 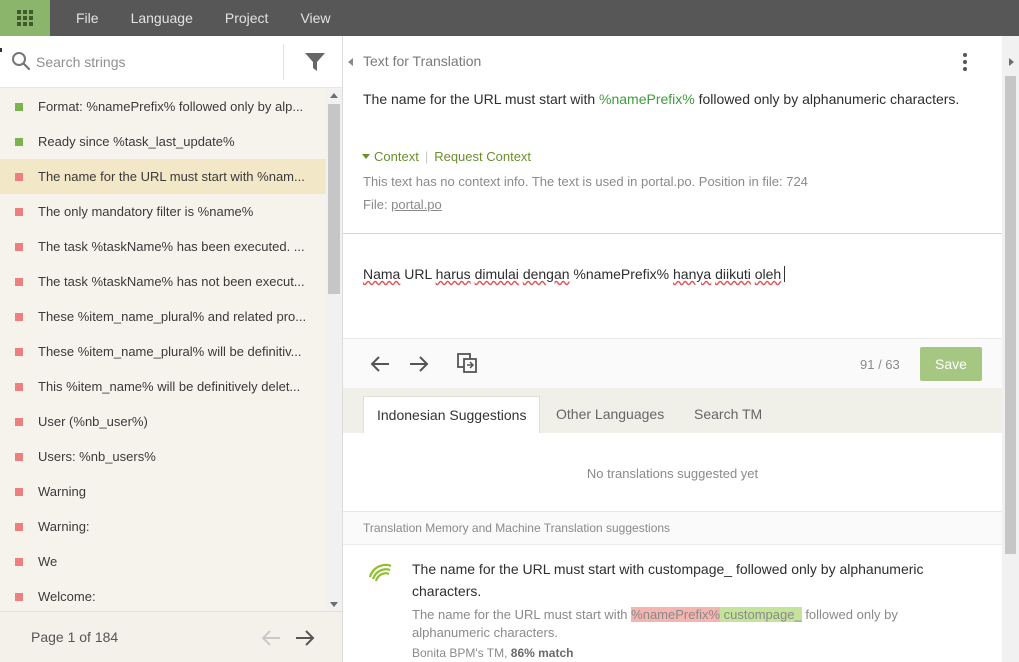 What do you see at coordinates (761, 614) in the screenshot?
I see `diff-inserted: custompage_` at bounding box center [761, 614].